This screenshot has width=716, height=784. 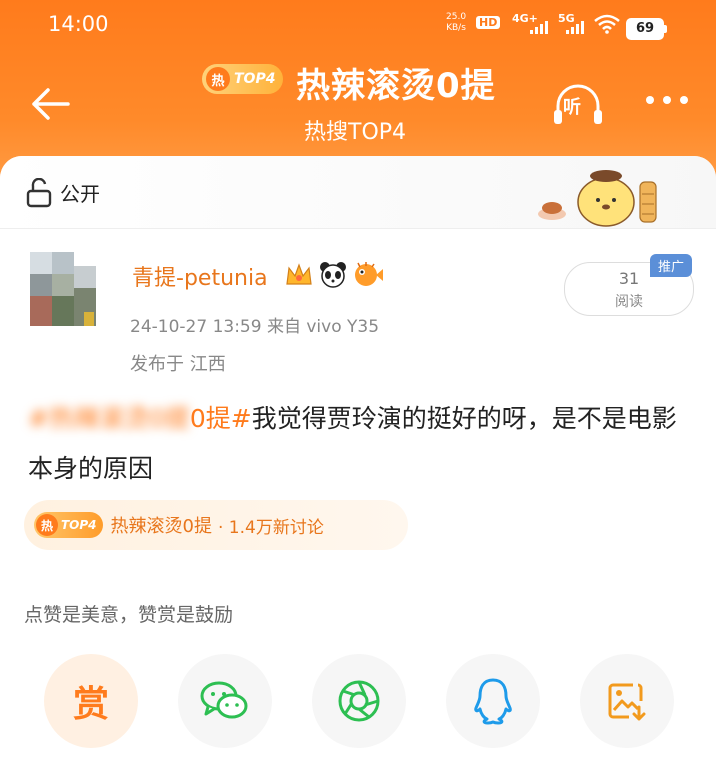 I want to click on post-body: #热辣滚烫0提0提#我觉得贾玲演的挺好的呀，是不是电影本身的原因, so click(x=358, y=444).